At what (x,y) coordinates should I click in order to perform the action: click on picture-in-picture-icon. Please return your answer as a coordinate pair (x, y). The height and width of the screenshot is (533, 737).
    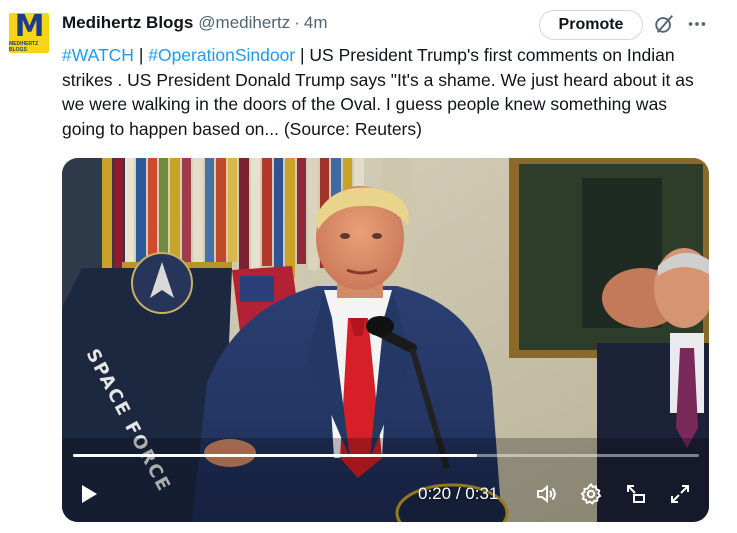
    Looking at the image, I should click on (636, 494).